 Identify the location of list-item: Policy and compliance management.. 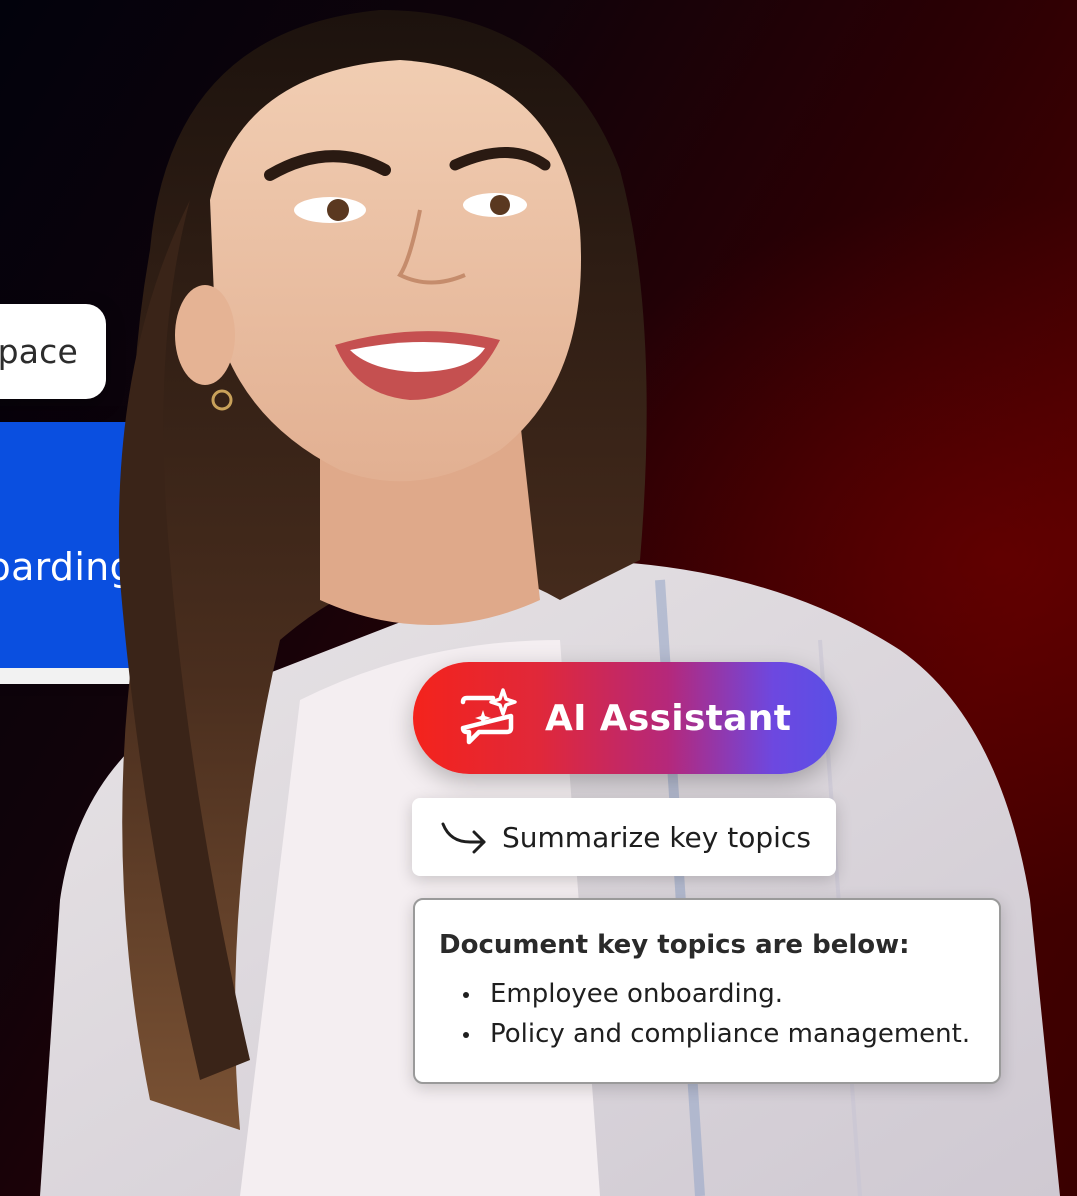
(707, 1034).